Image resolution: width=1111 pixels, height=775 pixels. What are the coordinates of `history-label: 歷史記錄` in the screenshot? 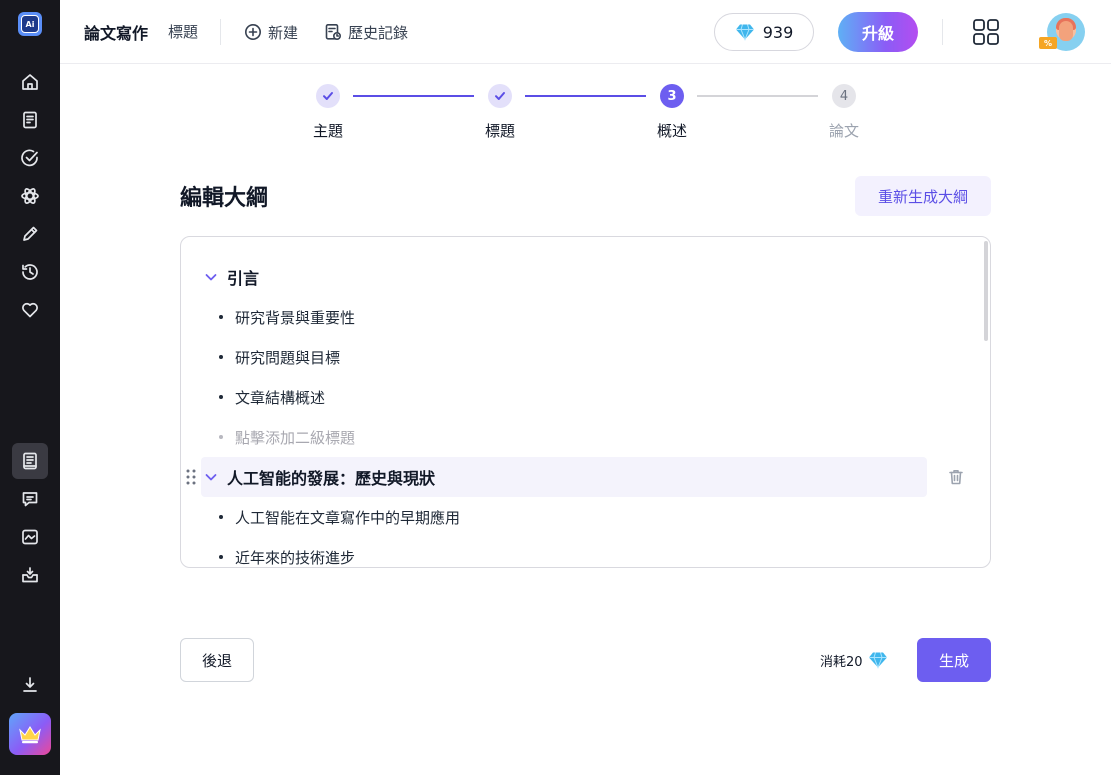 It's located at (378, 32).